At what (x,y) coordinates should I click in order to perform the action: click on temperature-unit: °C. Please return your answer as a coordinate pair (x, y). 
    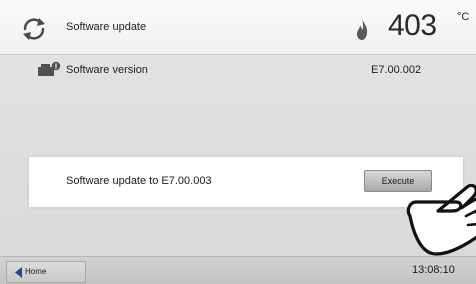
    Looking at the image, I should click on (463, 17).